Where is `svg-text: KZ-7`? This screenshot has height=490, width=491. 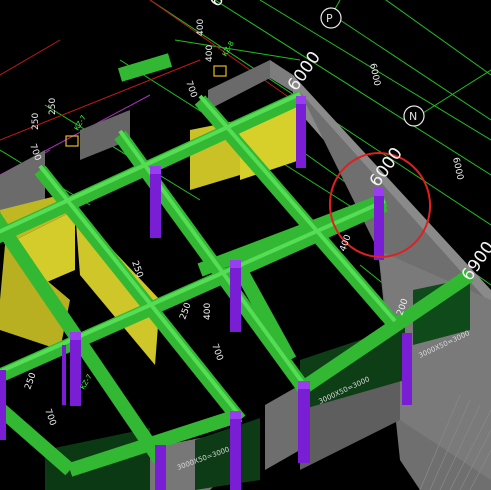 svg-text: KZ-7 is located at coordinates (86, 382).